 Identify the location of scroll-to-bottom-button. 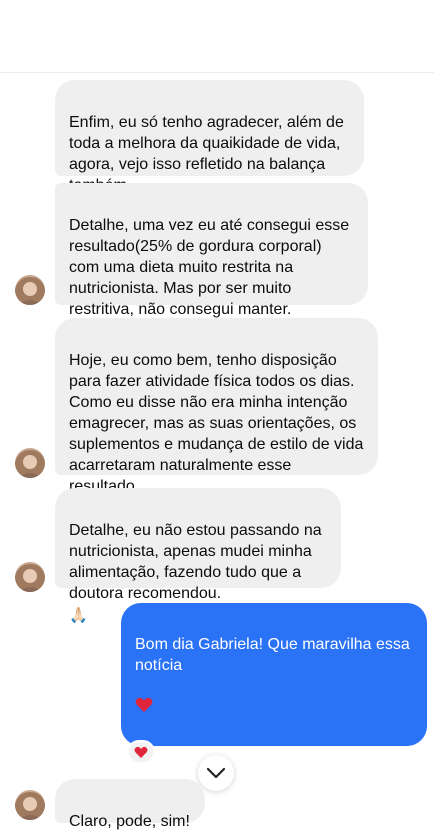
(216, 773).